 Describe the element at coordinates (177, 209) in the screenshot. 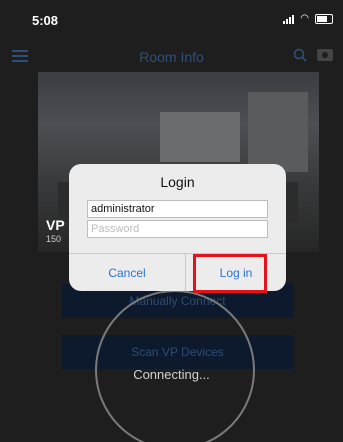

I see `username-field` at that location.